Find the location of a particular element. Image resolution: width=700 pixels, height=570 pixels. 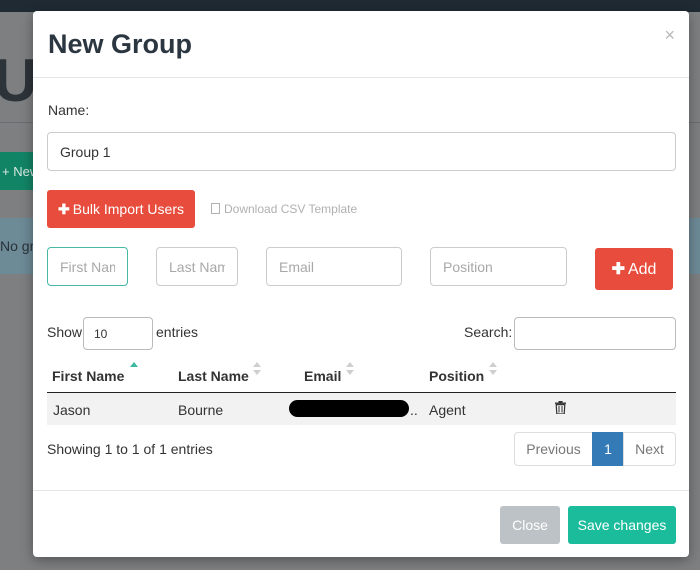

pagination-previous-button: Previous is located at coordinates (553, 449).